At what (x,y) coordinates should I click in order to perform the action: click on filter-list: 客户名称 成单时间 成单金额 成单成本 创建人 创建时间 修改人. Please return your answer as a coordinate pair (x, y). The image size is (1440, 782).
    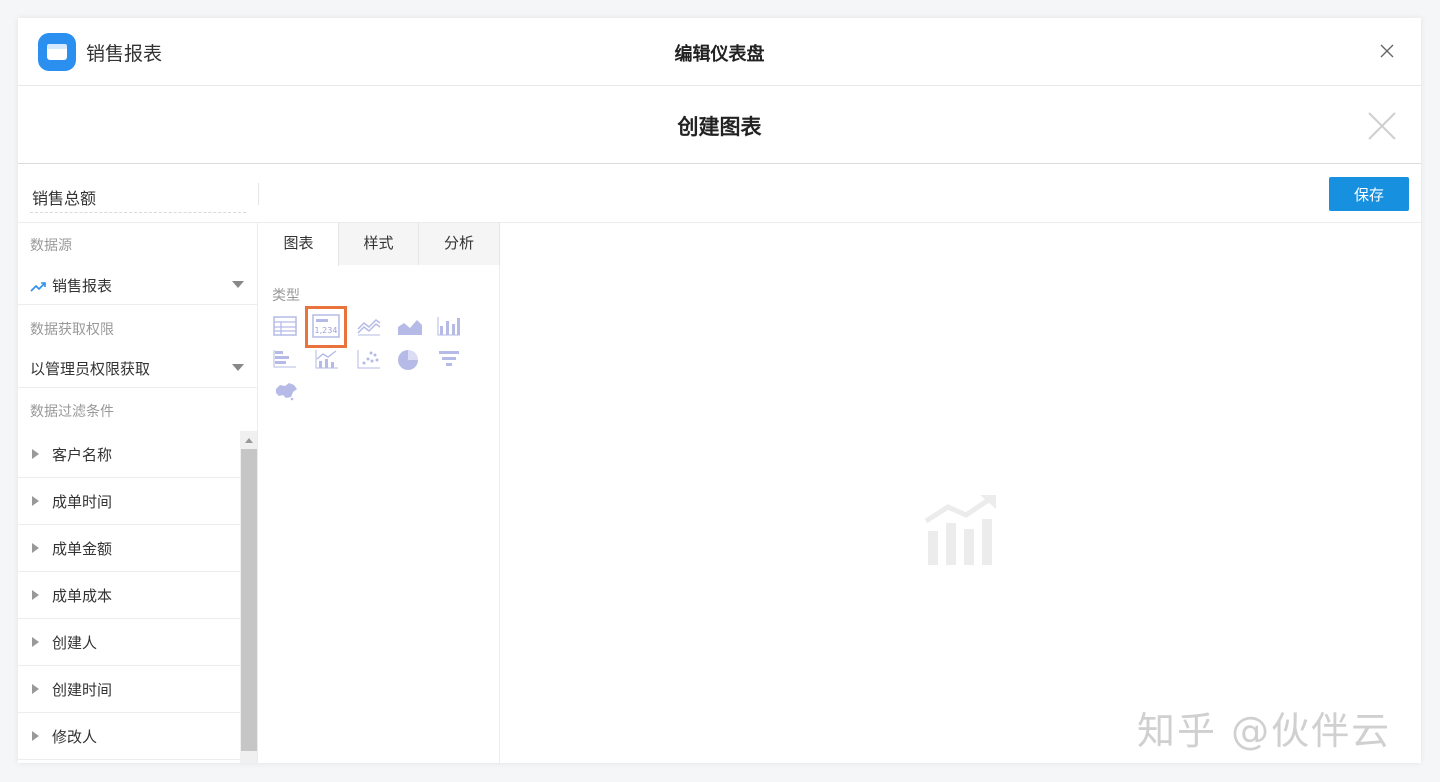
    Looking at the image, I should click on (129, 595).